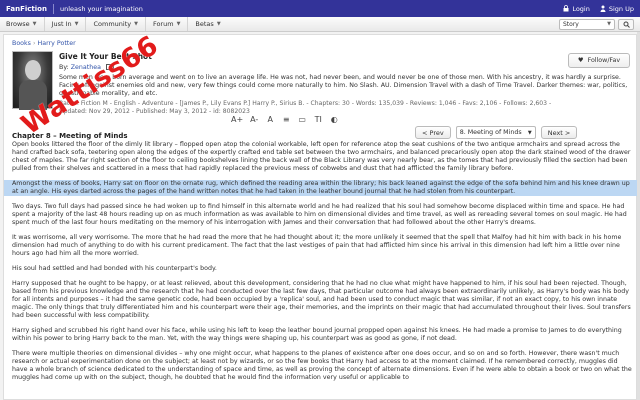 The height and width of the screenshot is (400, 640). I want to click on mail-icon, so click(109, 67).